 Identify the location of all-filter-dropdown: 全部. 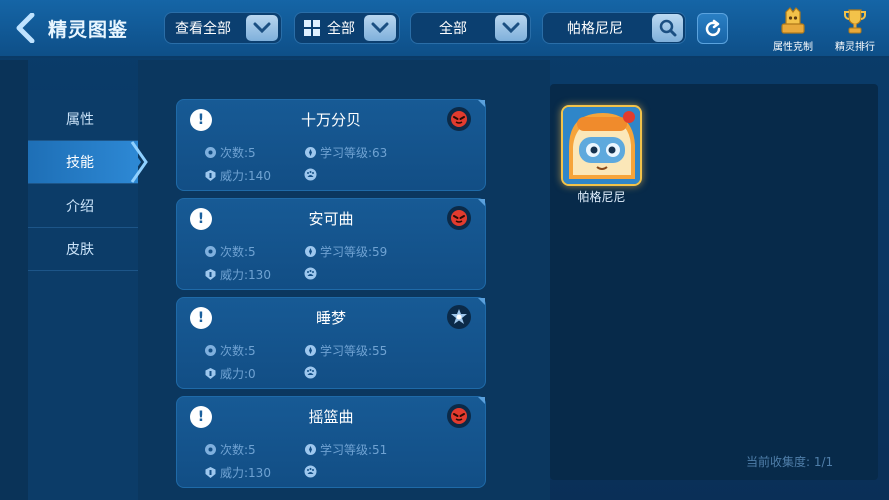
(470, 28).